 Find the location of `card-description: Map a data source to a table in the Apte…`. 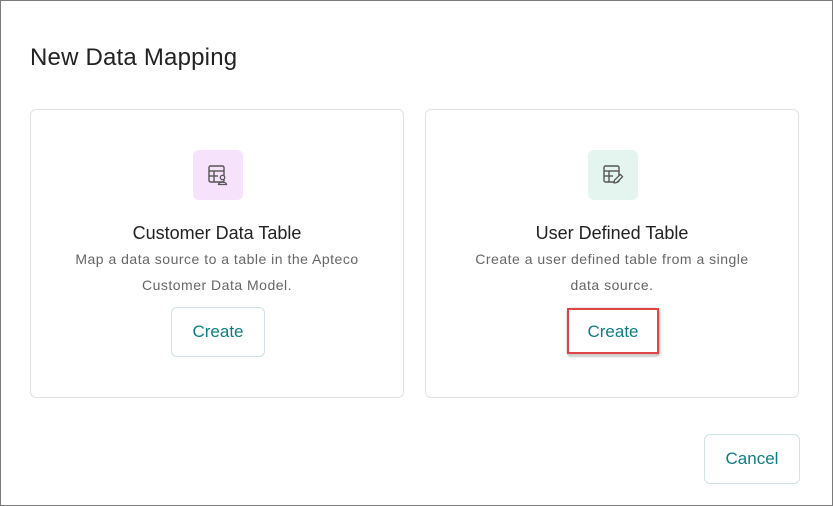

card-description: Map a data source to a table in the Apte… is located at coordinates (217, 272).